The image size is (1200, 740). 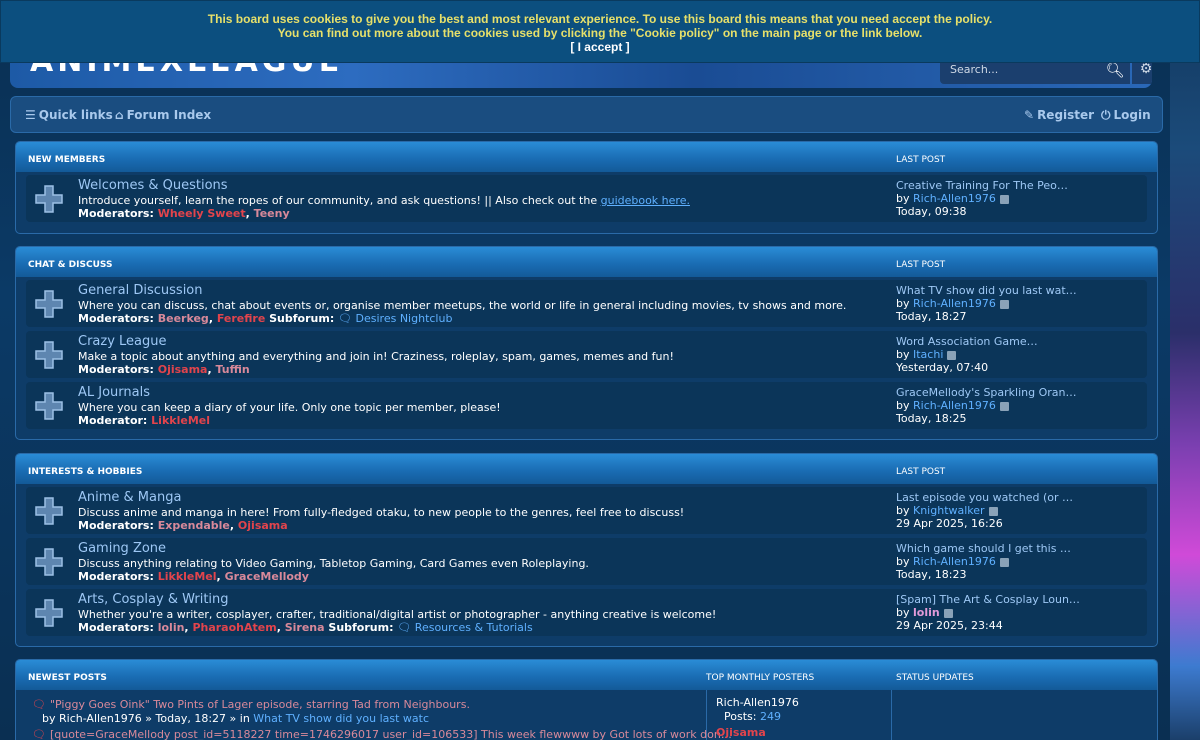 I want to click on moderators-label: Moderators:, so click(x=116, y=213).